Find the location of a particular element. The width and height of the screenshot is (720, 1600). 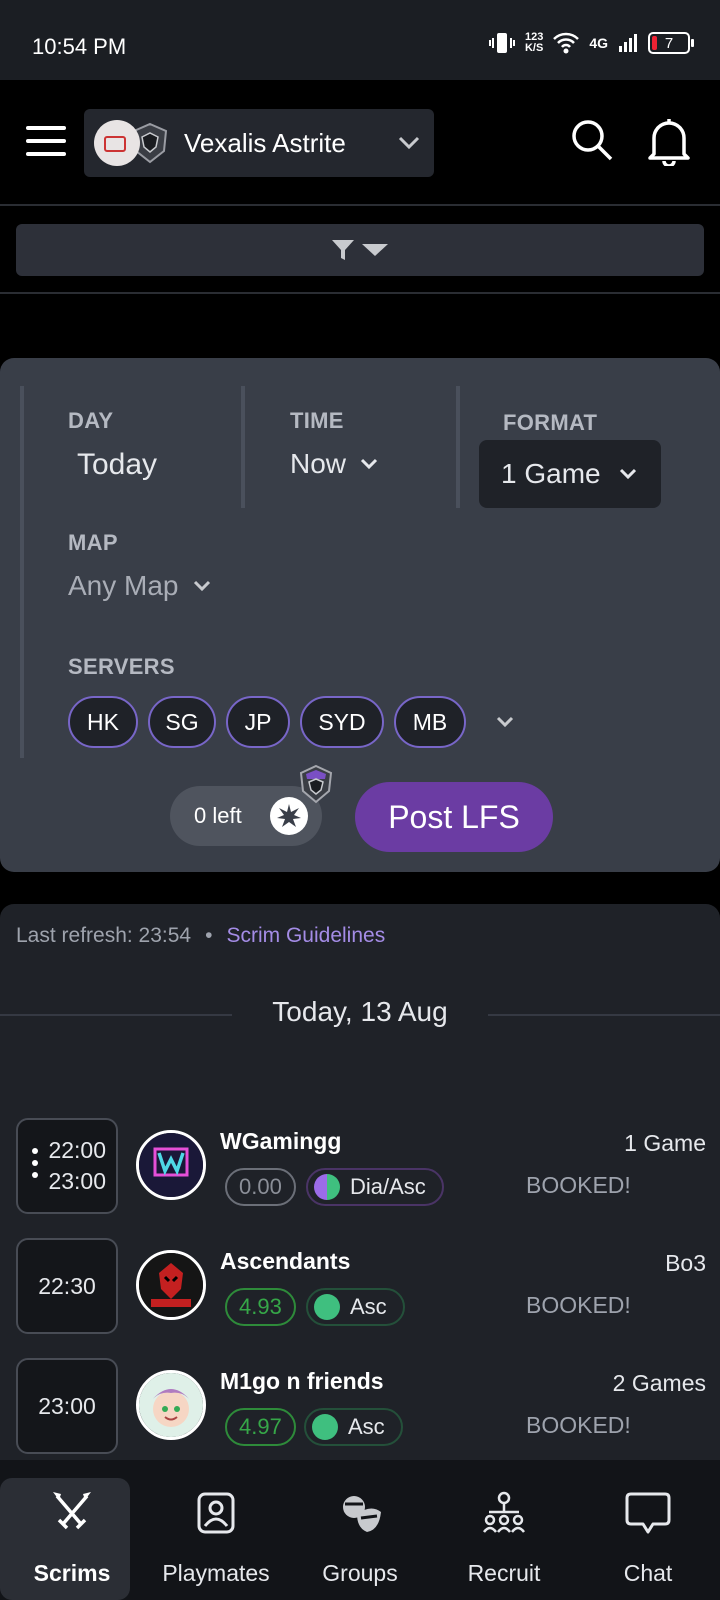

rank-shield-icon is located at coordinates (316, 784).